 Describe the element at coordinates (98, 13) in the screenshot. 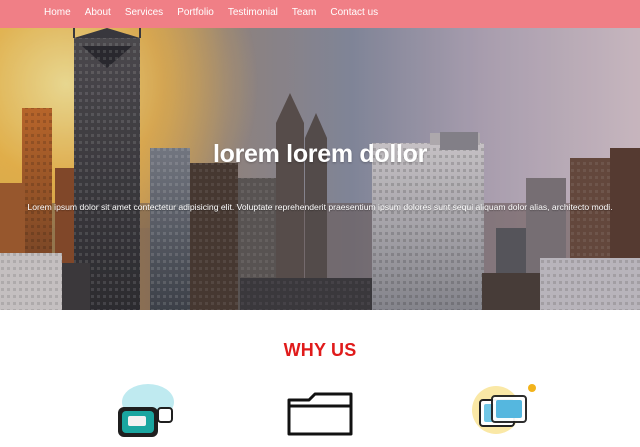

I see `nav-about-link: About` at that location.